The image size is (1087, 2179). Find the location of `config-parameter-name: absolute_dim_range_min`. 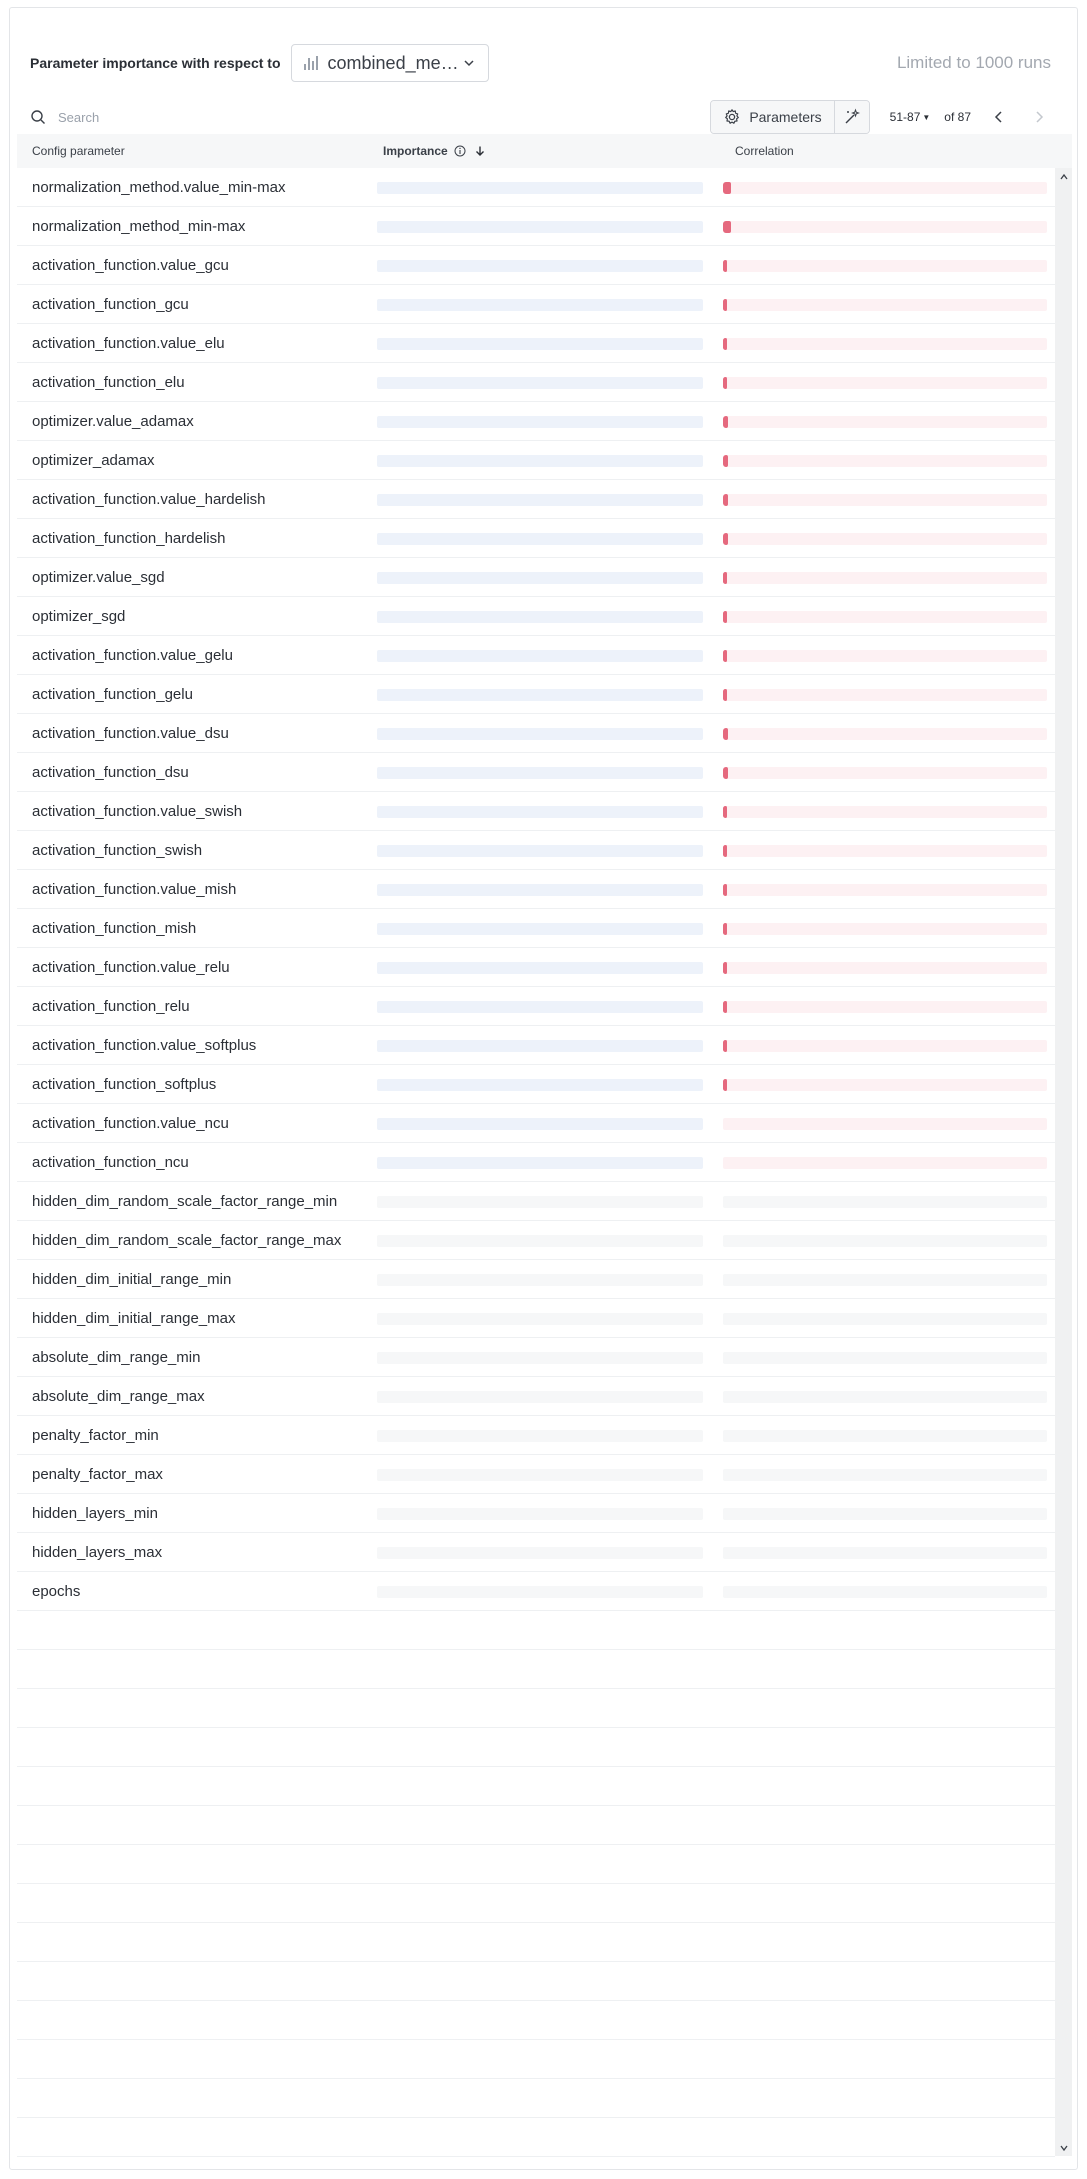

config-parameter-name: absolute_dim_range_min is located at coordinates (116, 1357).